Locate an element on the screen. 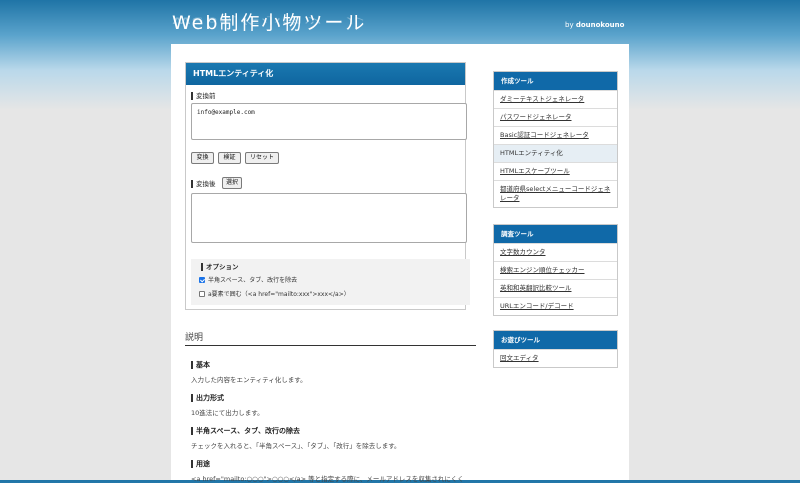 The height and width of the screenshot is (483, 800). option-strip-whitespace: 半角スペース、タブ、改行を除去 is located at coordinates (248, 279).